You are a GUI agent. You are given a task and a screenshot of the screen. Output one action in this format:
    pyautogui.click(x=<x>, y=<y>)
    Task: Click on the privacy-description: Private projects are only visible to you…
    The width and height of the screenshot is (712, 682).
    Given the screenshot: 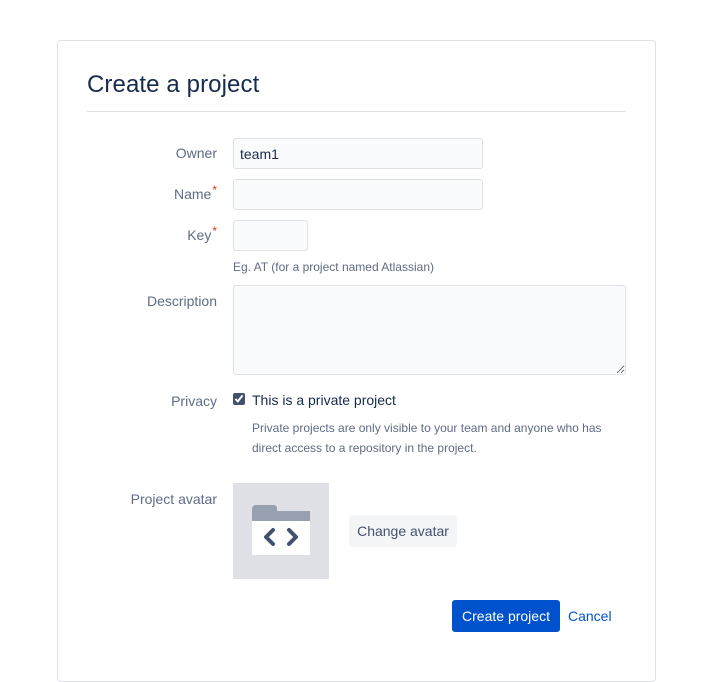 What is the action you would take?
    pyautogui.click(x=427, y=438)
    